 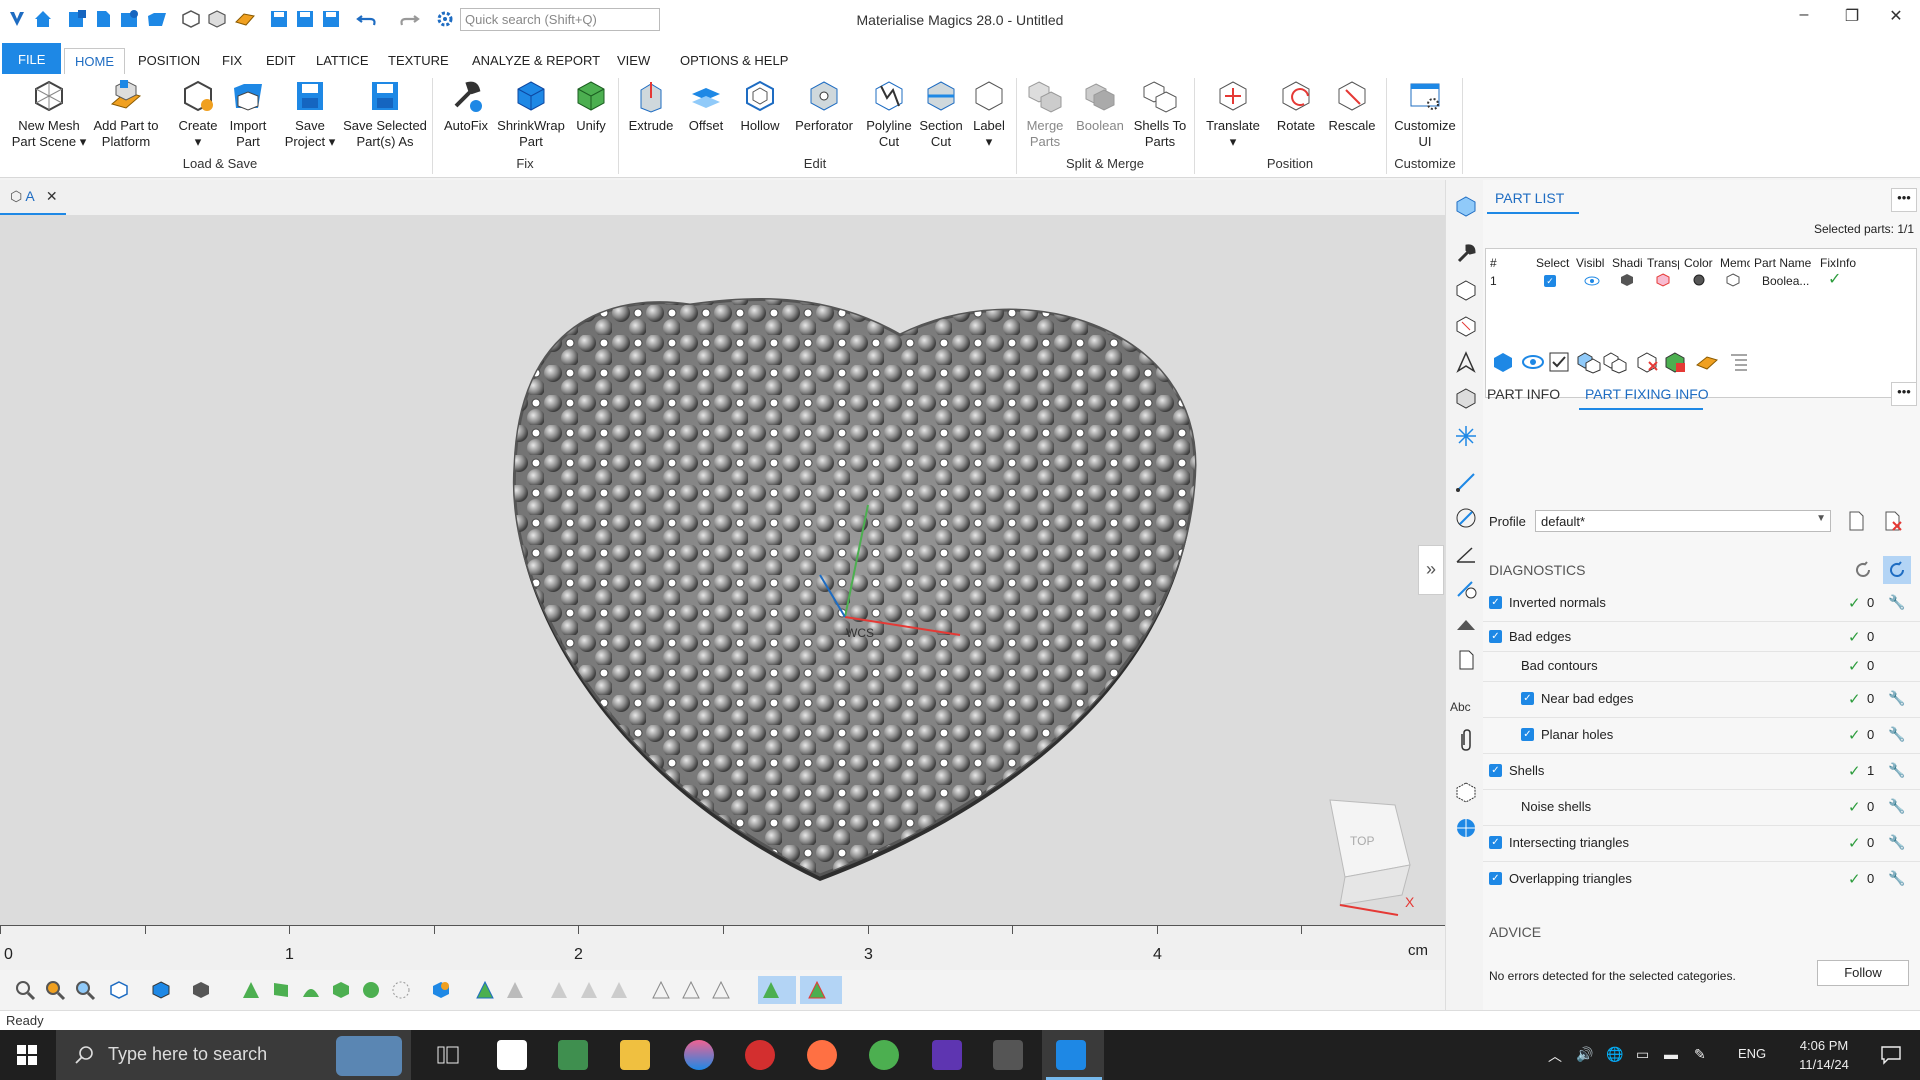 What do you see at coordinates (1739, 362) in the screenshot?
I see `list-settings-icon` at bounding box center [1739, 362].